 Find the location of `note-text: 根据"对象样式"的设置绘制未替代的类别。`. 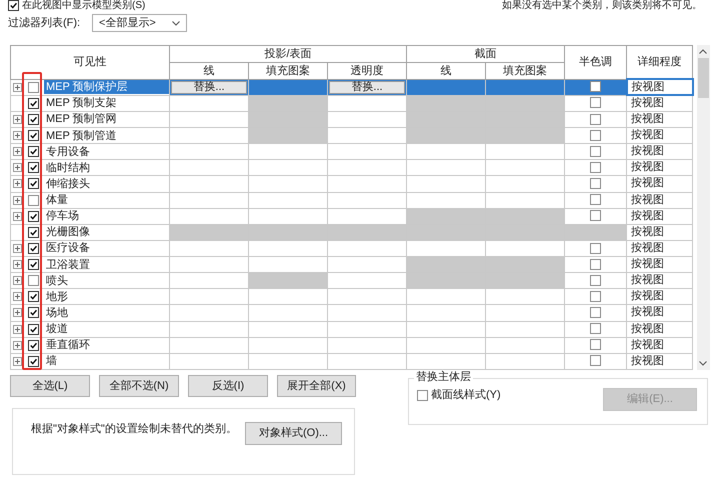

note-text: 根据"对象样式"的设置绘制未替代的类别。 is located at coordinates (134, 429).